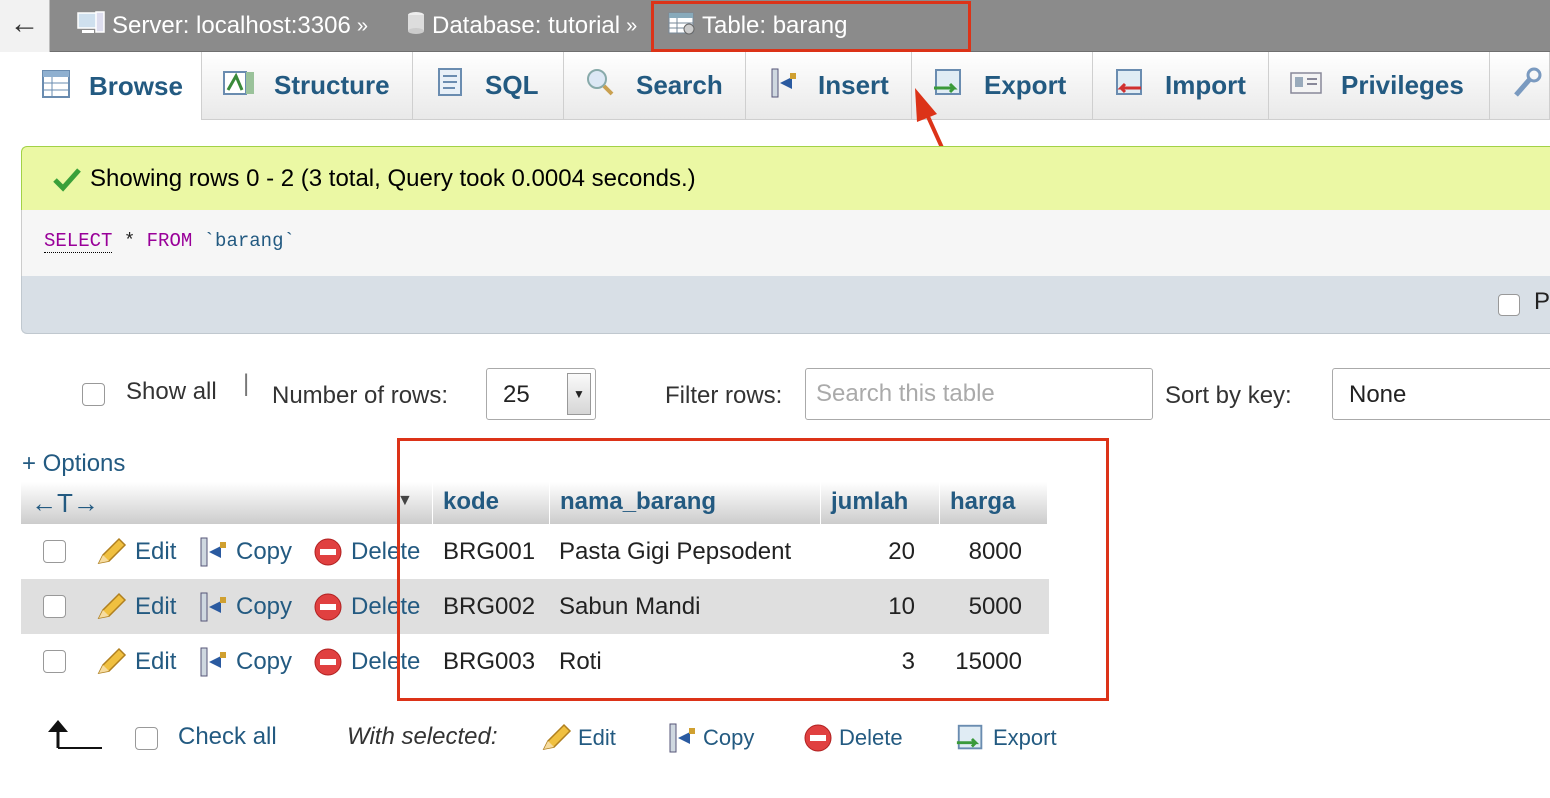 The image size is (1550, 798). What do you see at coordinates (1306, 85) in the screenshot?
I see `privileges-icon` at bounding box center [1306, 85].